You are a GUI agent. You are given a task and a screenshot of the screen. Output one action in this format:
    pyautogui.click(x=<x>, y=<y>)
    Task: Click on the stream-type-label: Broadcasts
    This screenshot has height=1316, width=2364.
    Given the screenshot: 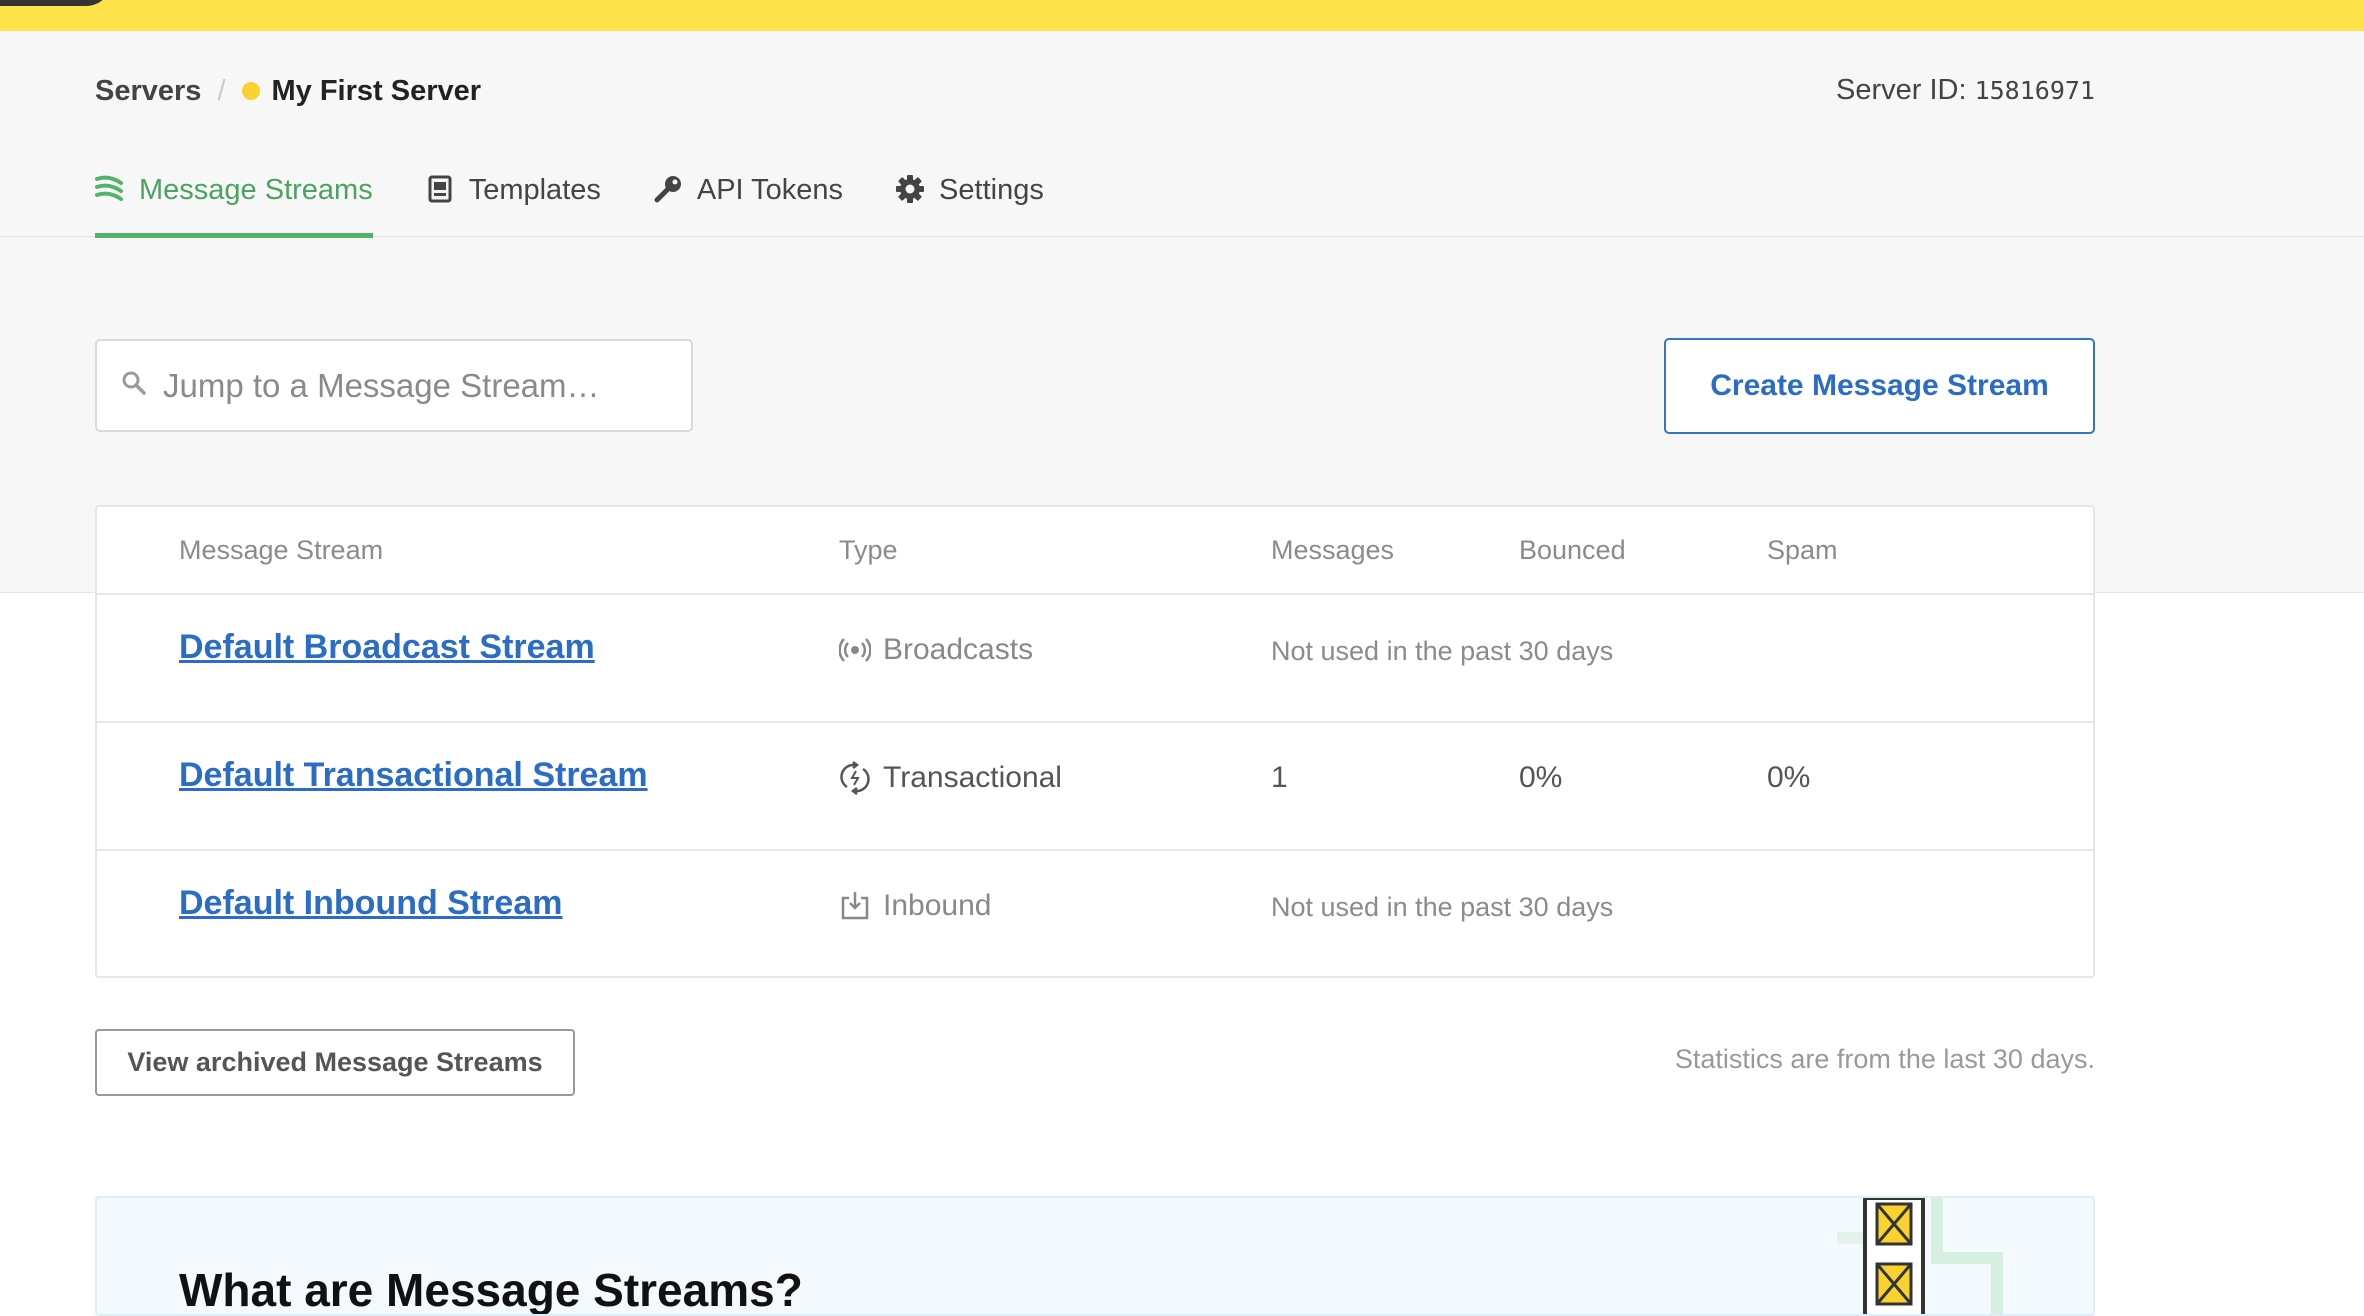 What is the action you would take?
    pyautogui.click(x=958, y=649)
    